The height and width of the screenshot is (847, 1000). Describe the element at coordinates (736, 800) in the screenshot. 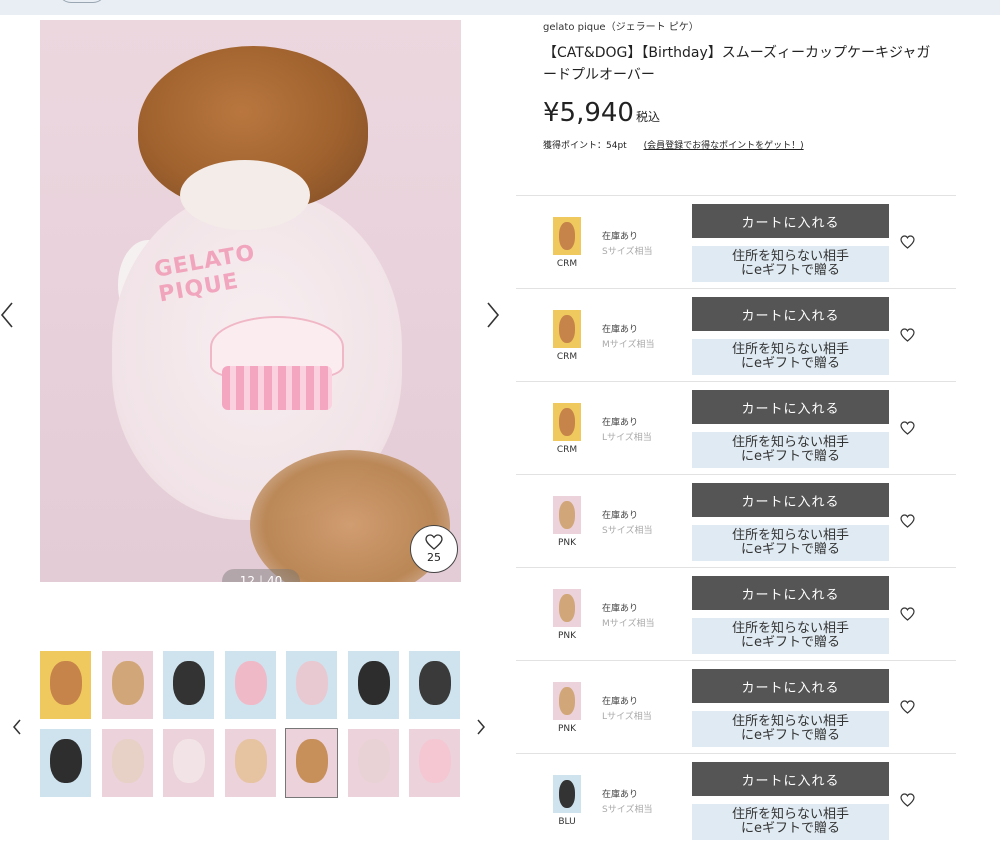

I see `variant-row: BLU 在庫あり Sサイズ相当 カートに入れる 住所を知らない相手 にeギフトで贈る` at that location.